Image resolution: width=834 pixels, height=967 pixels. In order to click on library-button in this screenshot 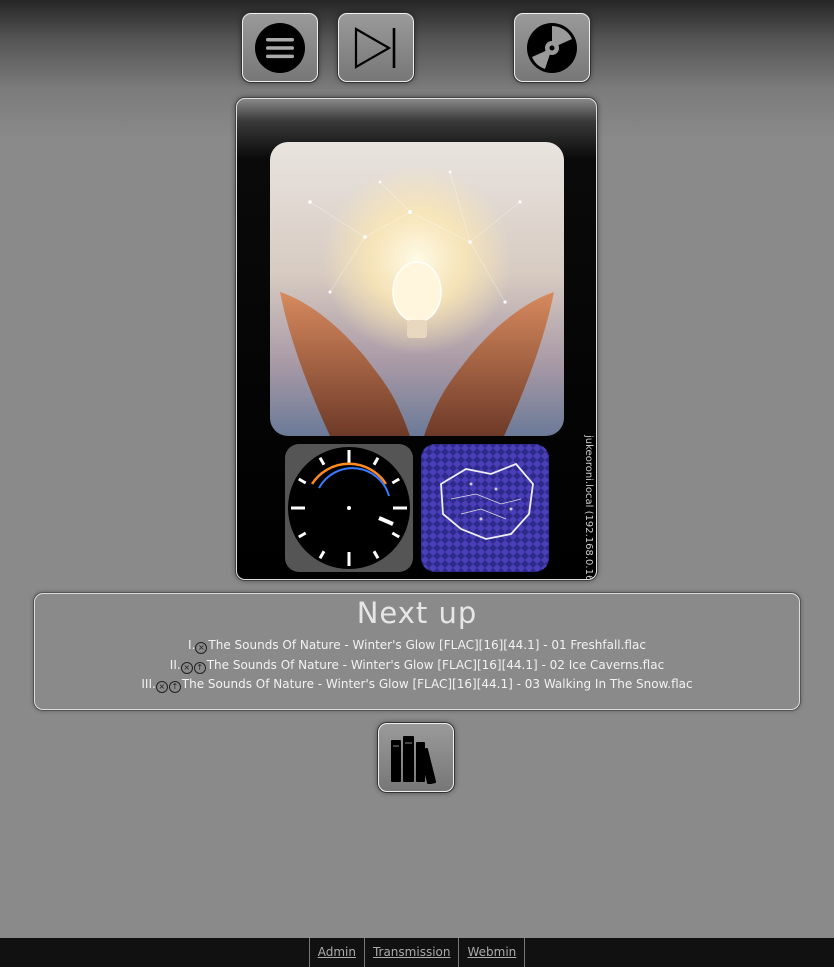, I will do `click(416, 757)`.